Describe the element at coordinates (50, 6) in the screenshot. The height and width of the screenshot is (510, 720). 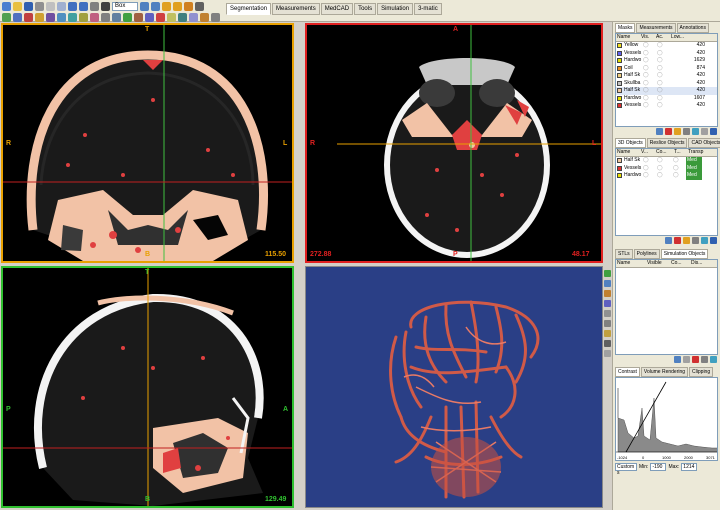
I see `copy-icon` at that location.